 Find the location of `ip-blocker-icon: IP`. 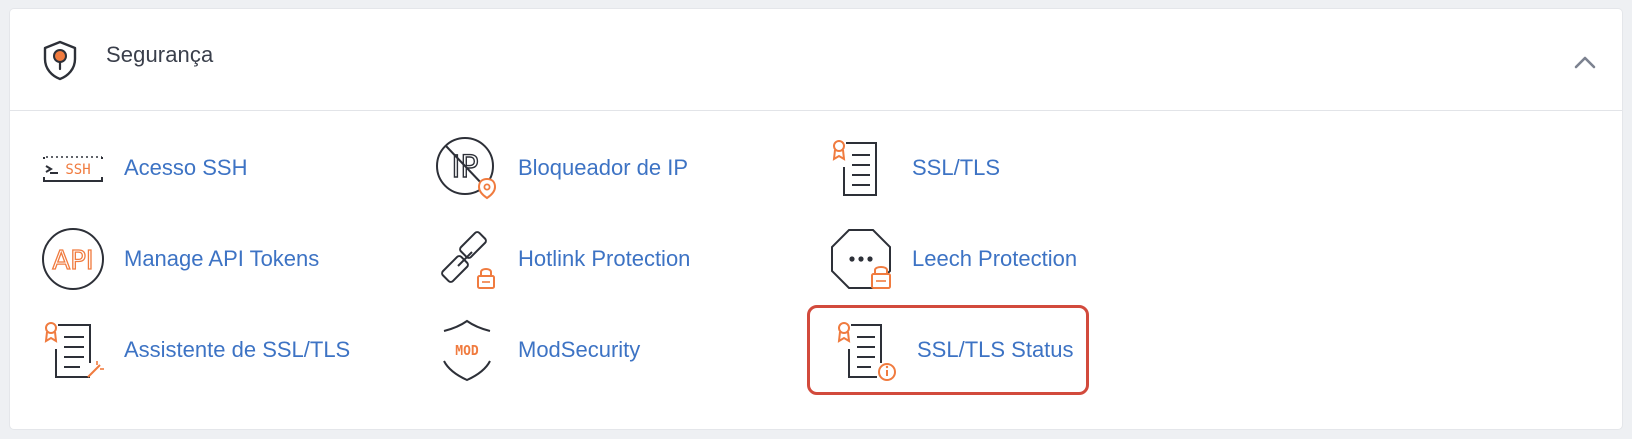

ip-blocker-icon: IP is located at coordinates (467, 168).